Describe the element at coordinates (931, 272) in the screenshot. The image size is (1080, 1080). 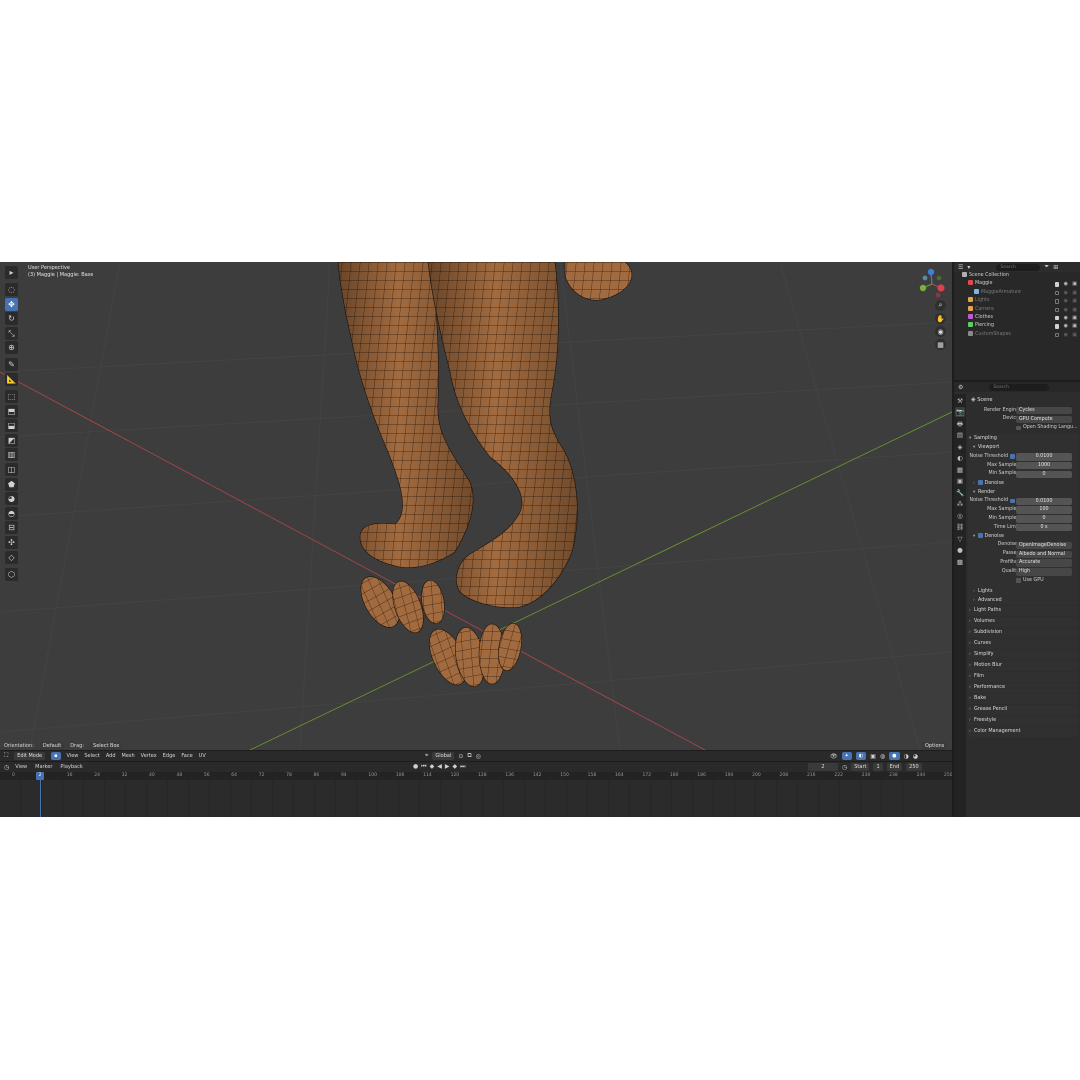
I see `z-axis-icon` at that location.